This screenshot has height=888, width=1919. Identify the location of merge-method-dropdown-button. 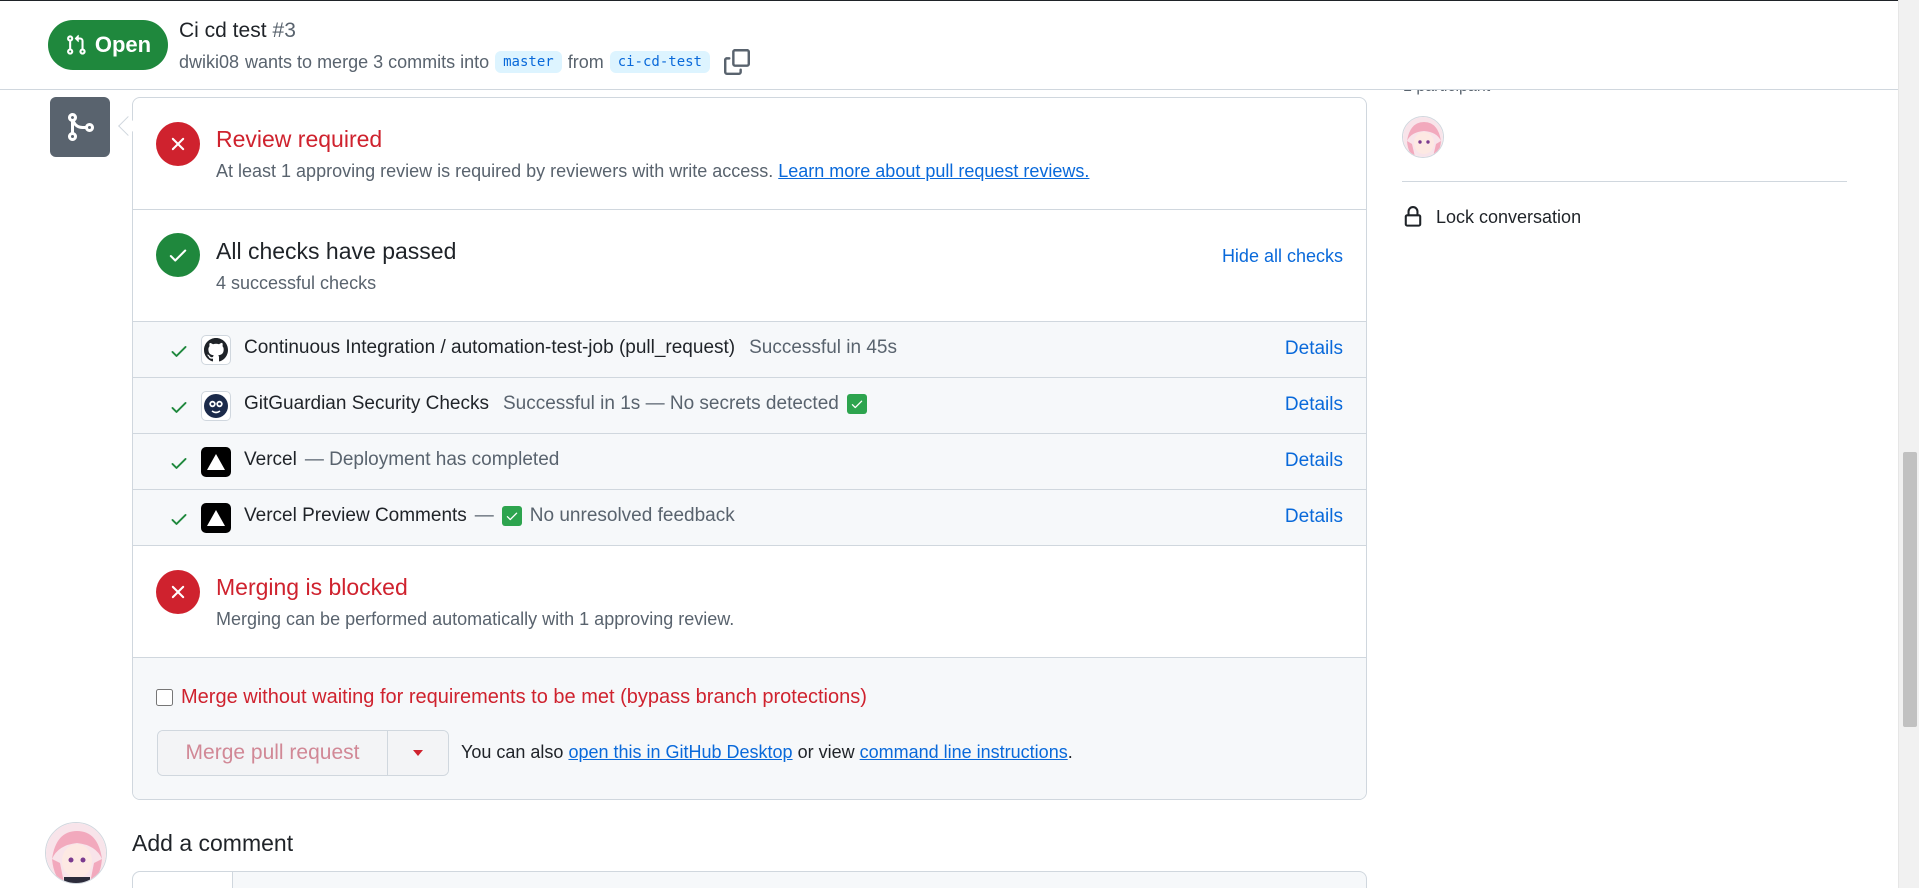
(418, 753).